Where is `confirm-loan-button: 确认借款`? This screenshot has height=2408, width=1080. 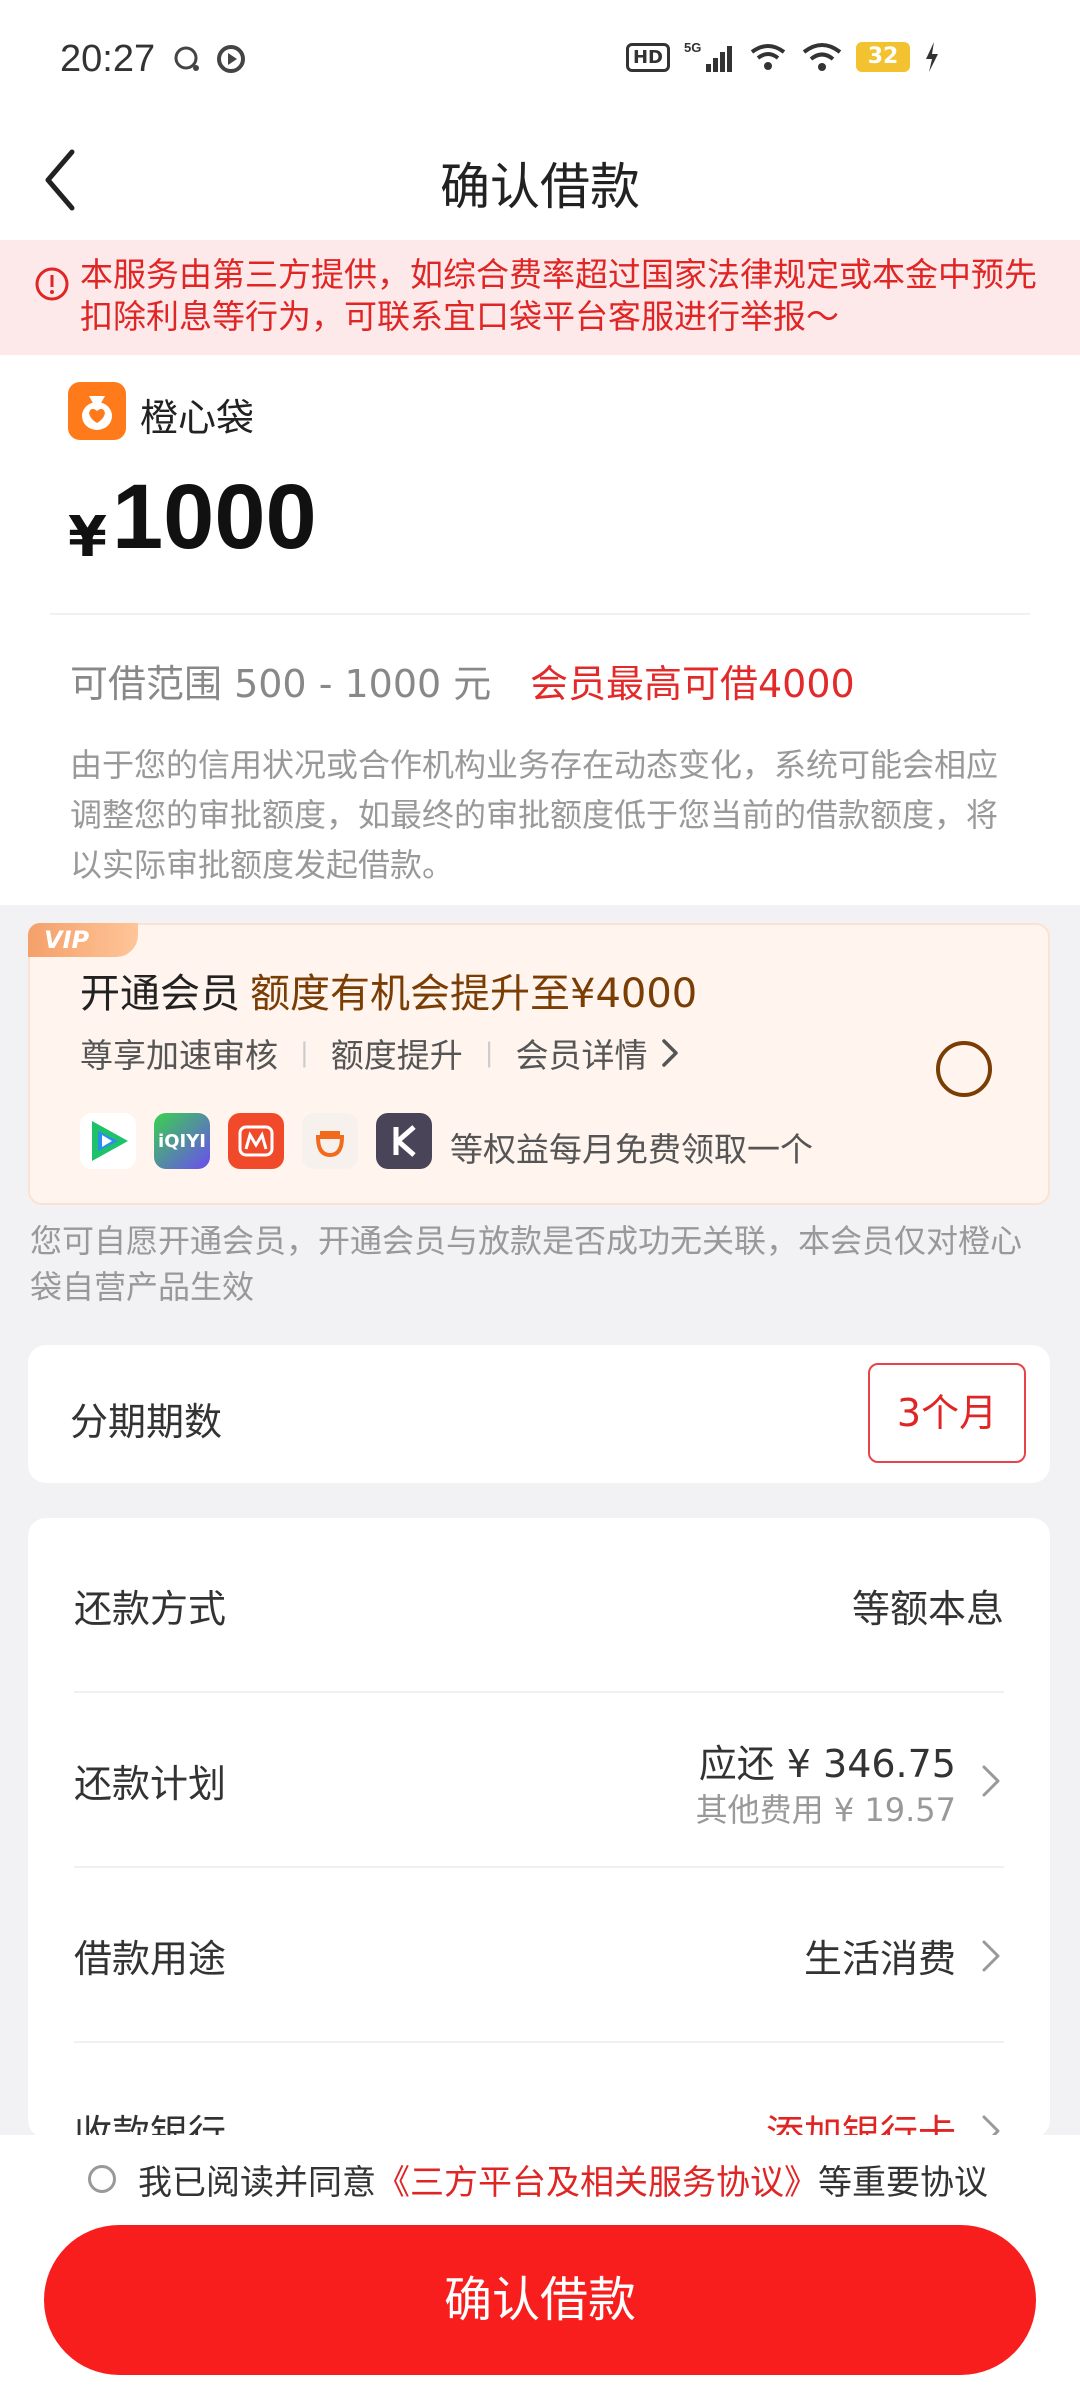 confirm-loan-button: 确认借款 is located at coordinates (540, 2300).